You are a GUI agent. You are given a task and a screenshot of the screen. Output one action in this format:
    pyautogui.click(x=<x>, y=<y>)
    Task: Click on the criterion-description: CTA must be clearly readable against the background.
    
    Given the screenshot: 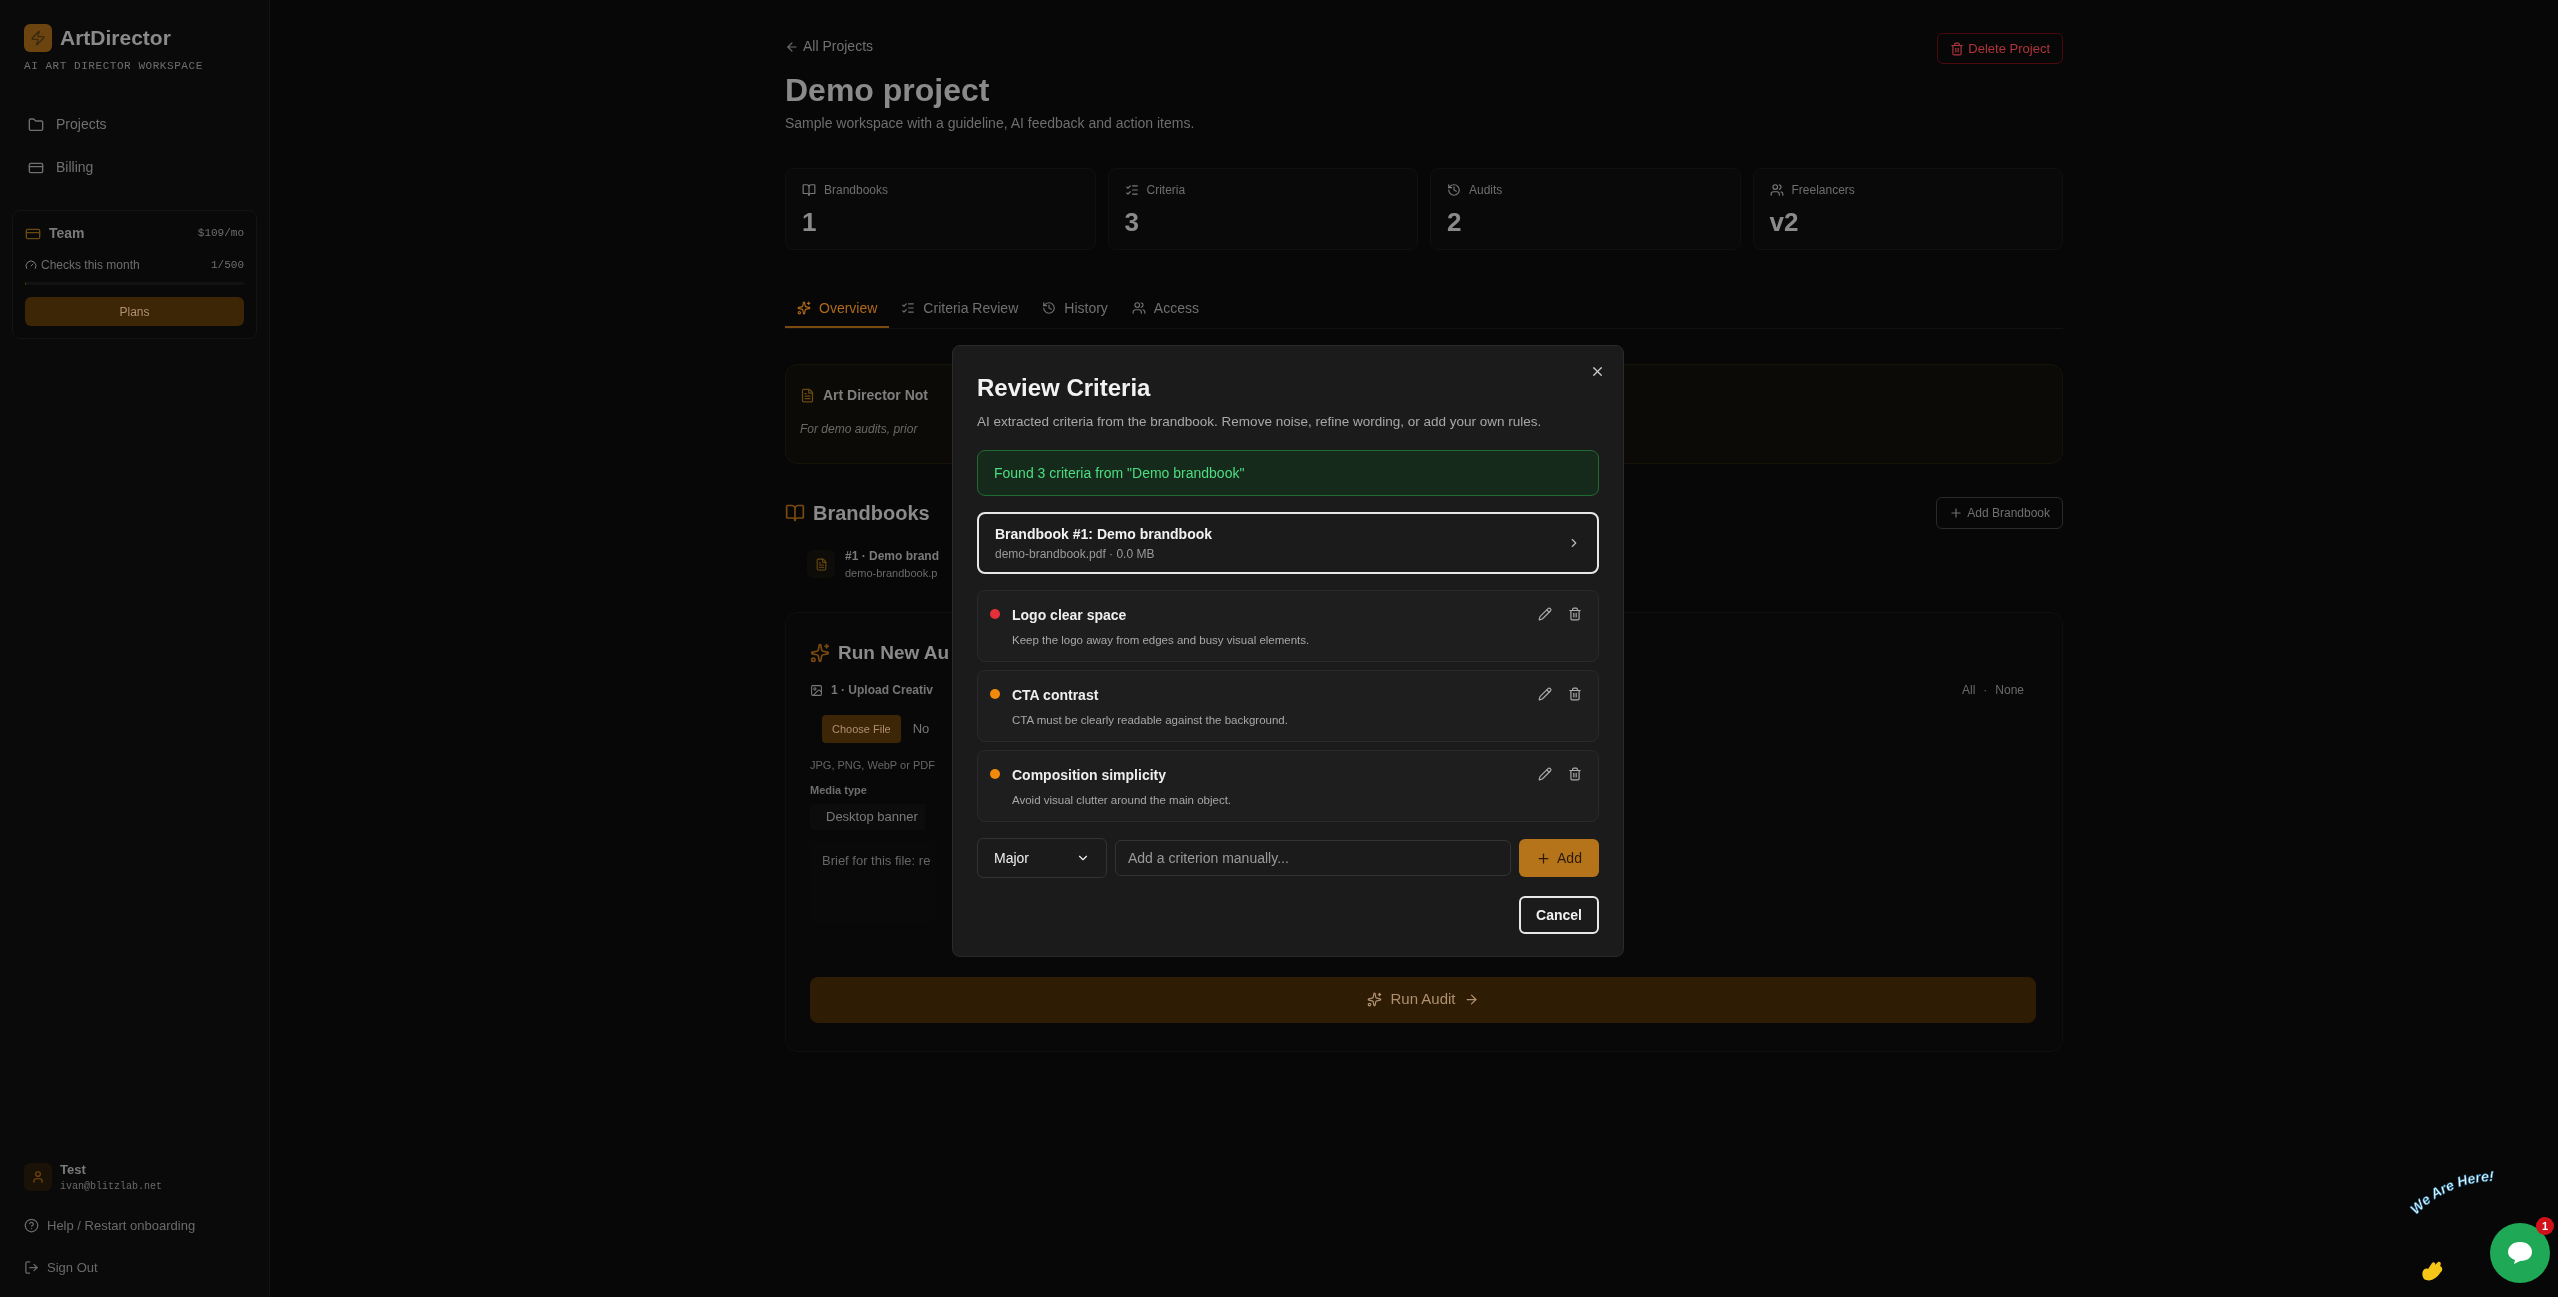 What is the action you would take?
    pyautogui.click(x=1150, y=721)
    